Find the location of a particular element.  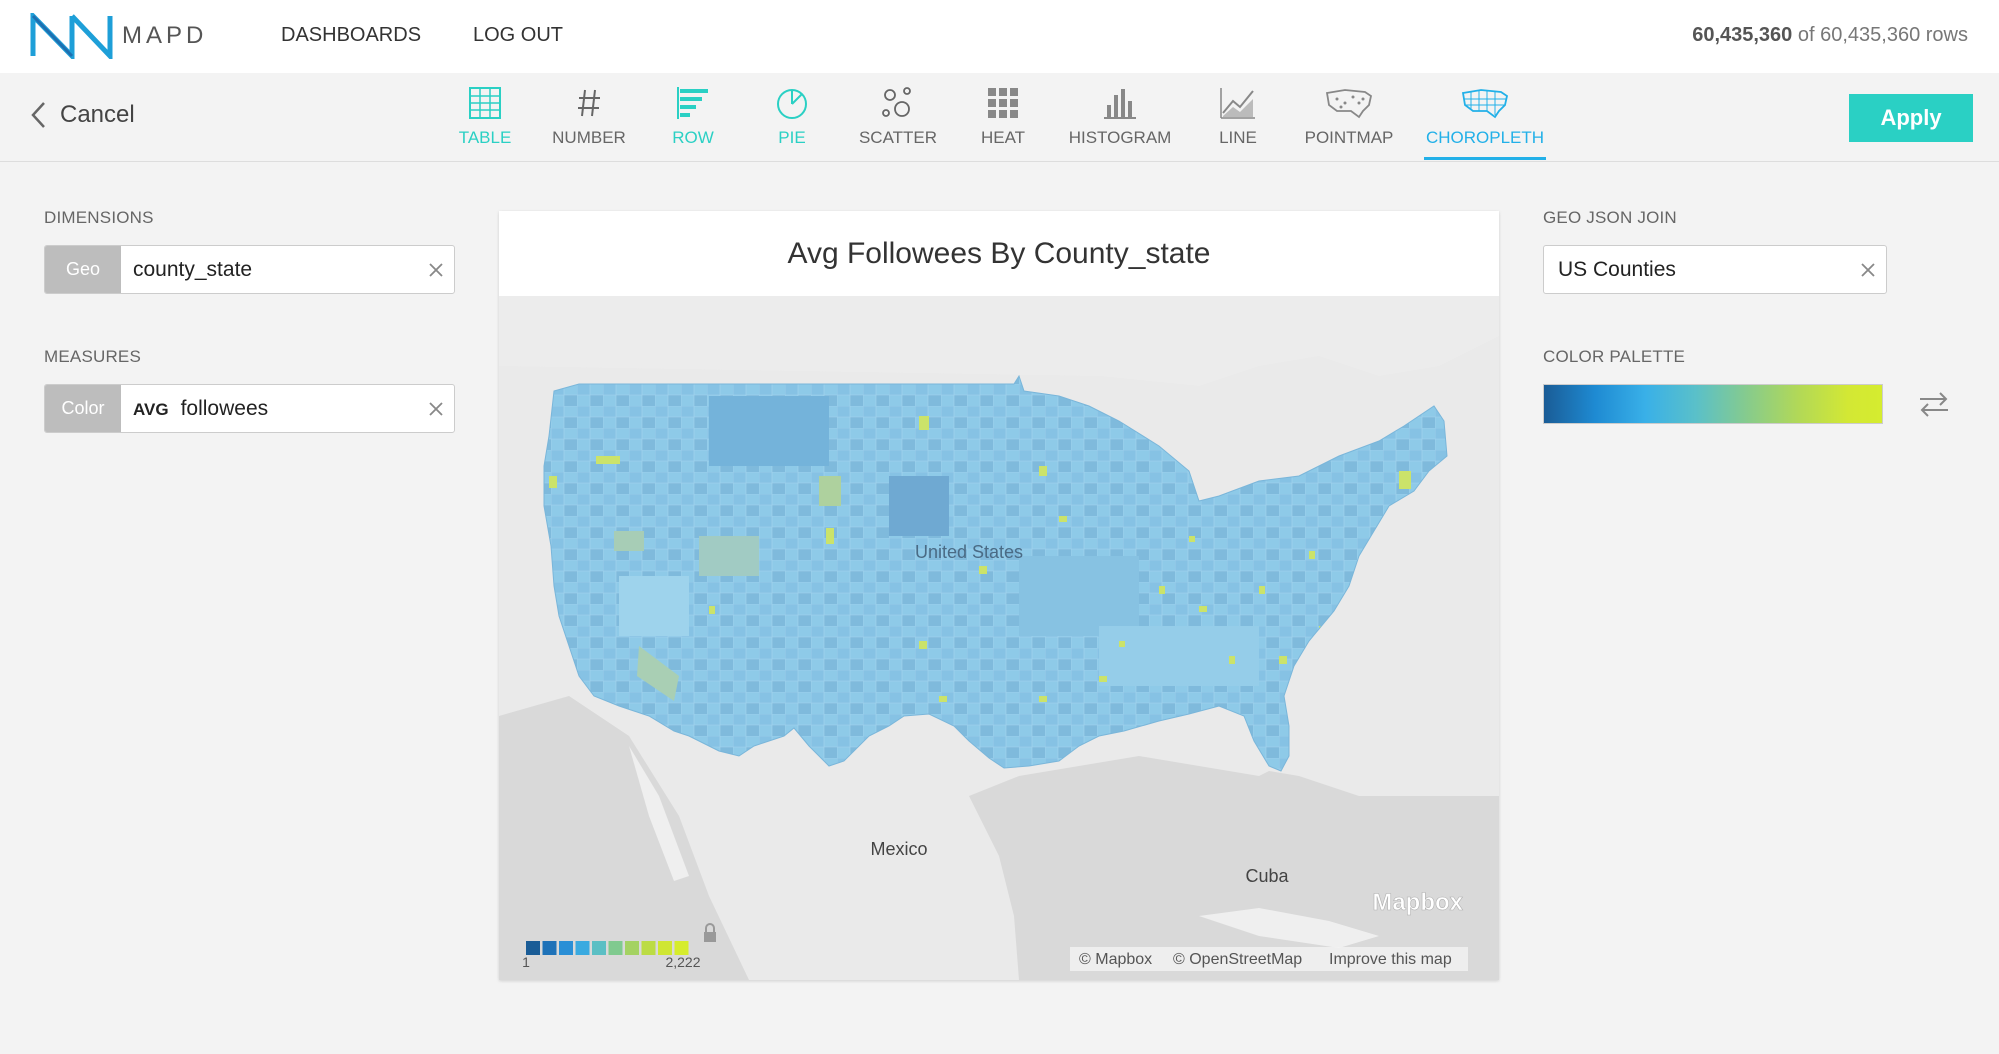

chart-type-histogram: HISTOGRAM is located at coordinates (1120, 119).